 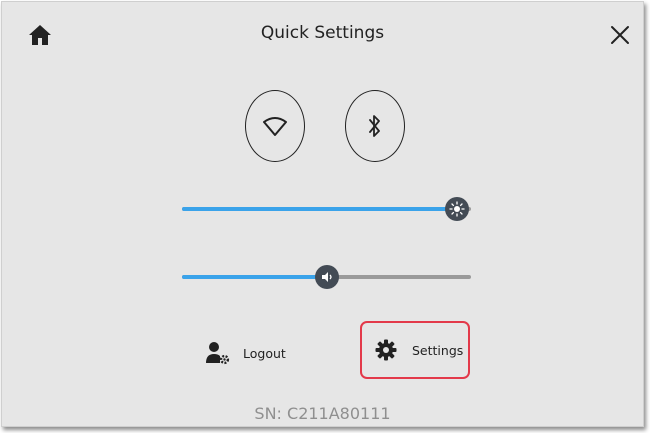 I want to click on volume-slider-thumb, so click(x=326, y=277).